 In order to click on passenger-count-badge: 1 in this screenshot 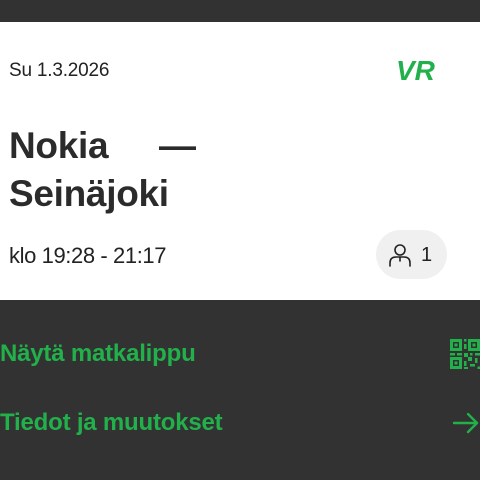, I will do `click(411, 254)`.